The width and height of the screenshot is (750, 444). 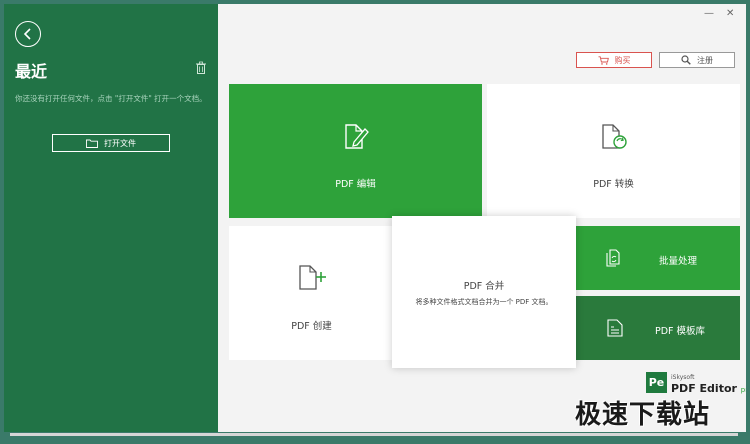 I want to click on convert-document-icon, so click(x=614, y=136).